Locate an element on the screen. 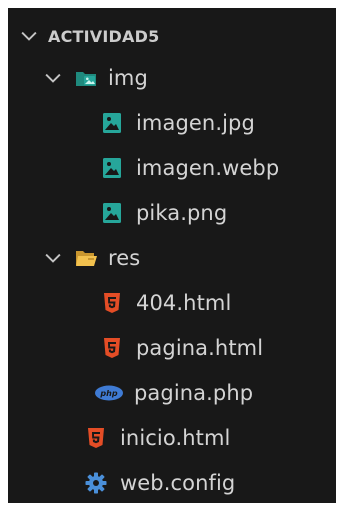 The image size is (344, 511). folder-label: img is located at coordinates (128, 78).